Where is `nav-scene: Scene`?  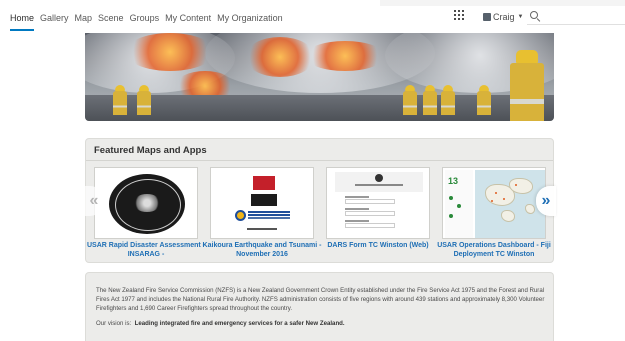
nav-scene: Scene is located at coordinates (111, 18).